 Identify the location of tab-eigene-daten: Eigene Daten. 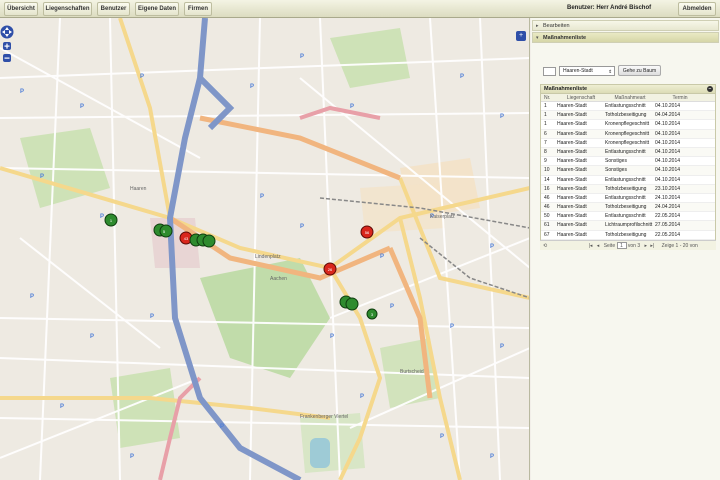
(157, 9).